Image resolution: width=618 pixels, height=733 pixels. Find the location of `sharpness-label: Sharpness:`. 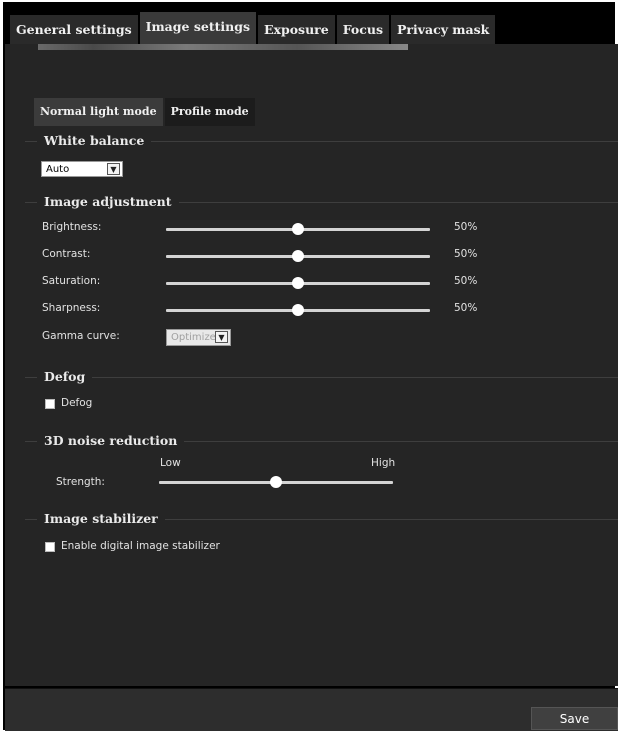

sharpness-label: Sharpness: is located at coordinates (71, 308).